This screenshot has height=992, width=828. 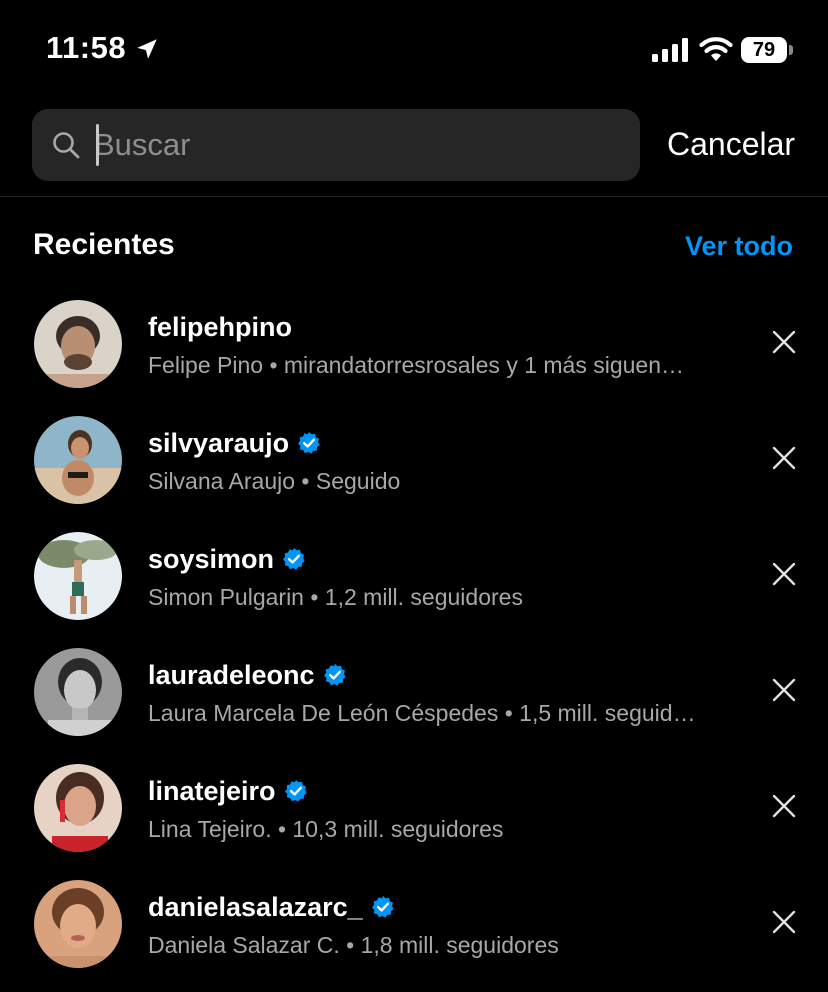 What do you see at coordinates (274, 481) in the screenshot?
I see `subtitle: Silvana Araujo • Seguido` at bounding box center [274, 481].